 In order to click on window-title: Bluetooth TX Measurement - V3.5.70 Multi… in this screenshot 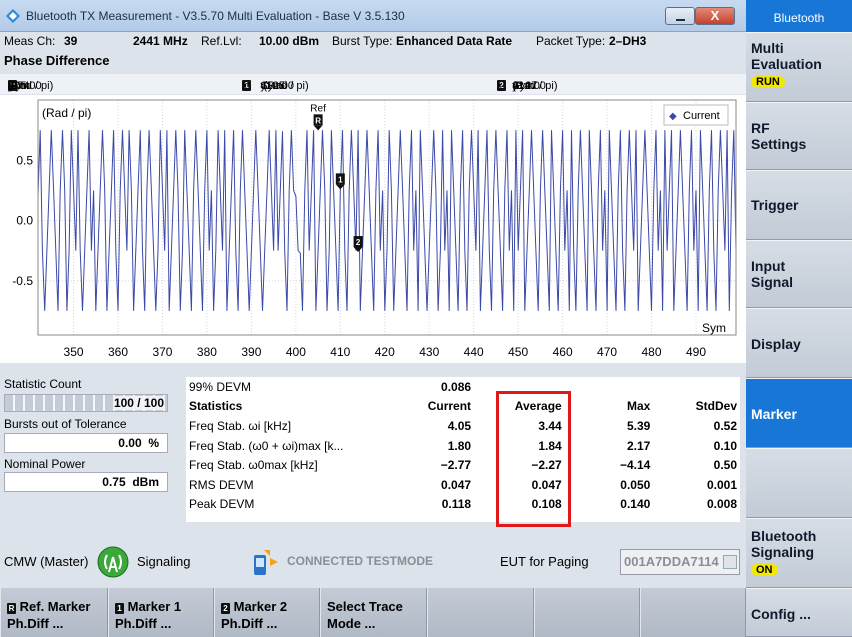, I will do `click(215, 16)`.